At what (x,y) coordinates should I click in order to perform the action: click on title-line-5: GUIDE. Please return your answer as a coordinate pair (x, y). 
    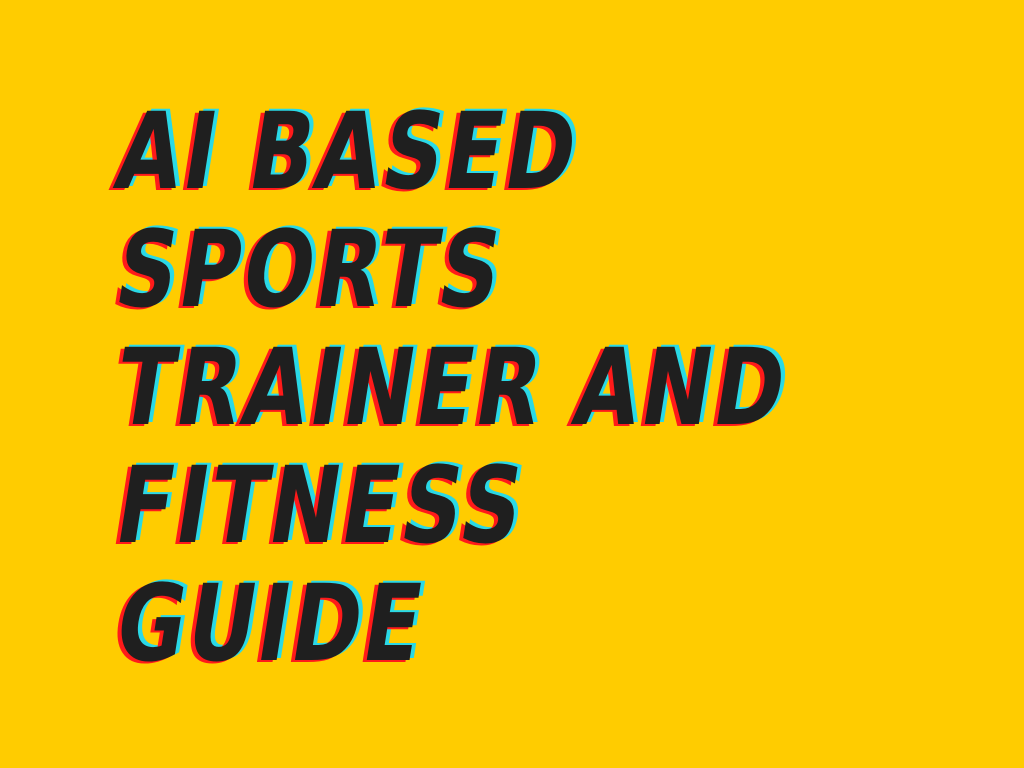
    Looking at the image, I should click on (271, 623).